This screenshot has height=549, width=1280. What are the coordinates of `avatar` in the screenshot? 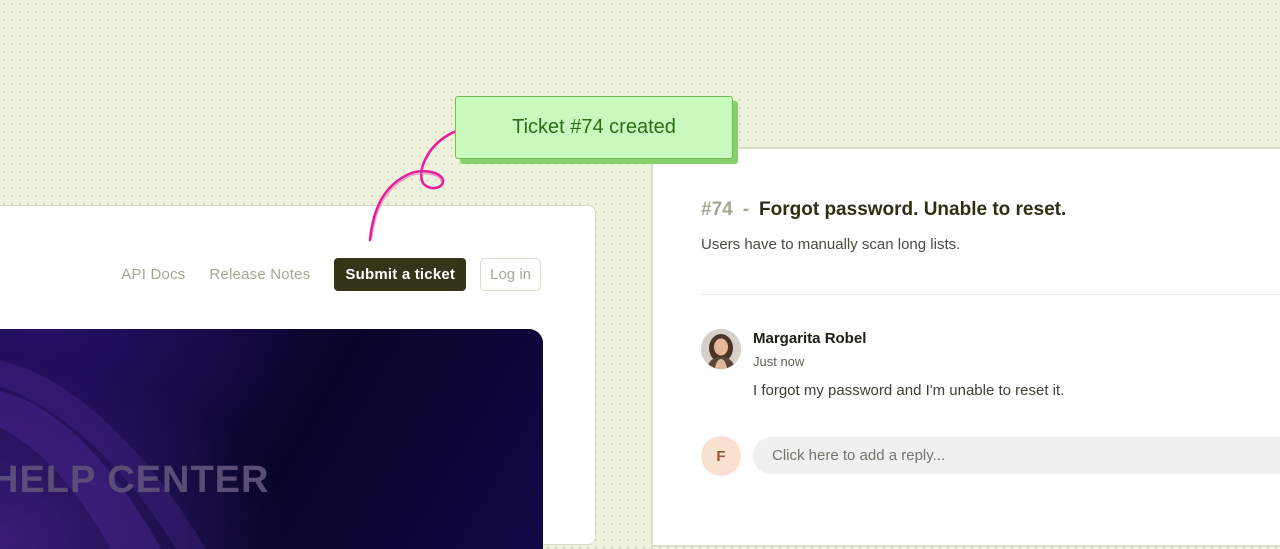 It's located at (721, 349).